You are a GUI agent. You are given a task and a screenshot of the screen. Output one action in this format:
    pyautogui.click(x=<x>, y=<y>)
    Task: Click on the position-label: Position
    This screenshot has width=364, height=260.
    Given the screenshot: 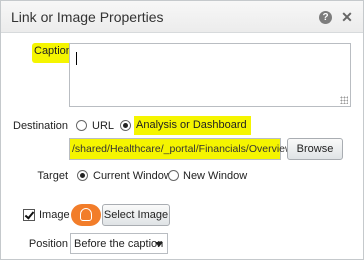 What is the action you would take?
    pyautogui.click(x=48, y=244)
    